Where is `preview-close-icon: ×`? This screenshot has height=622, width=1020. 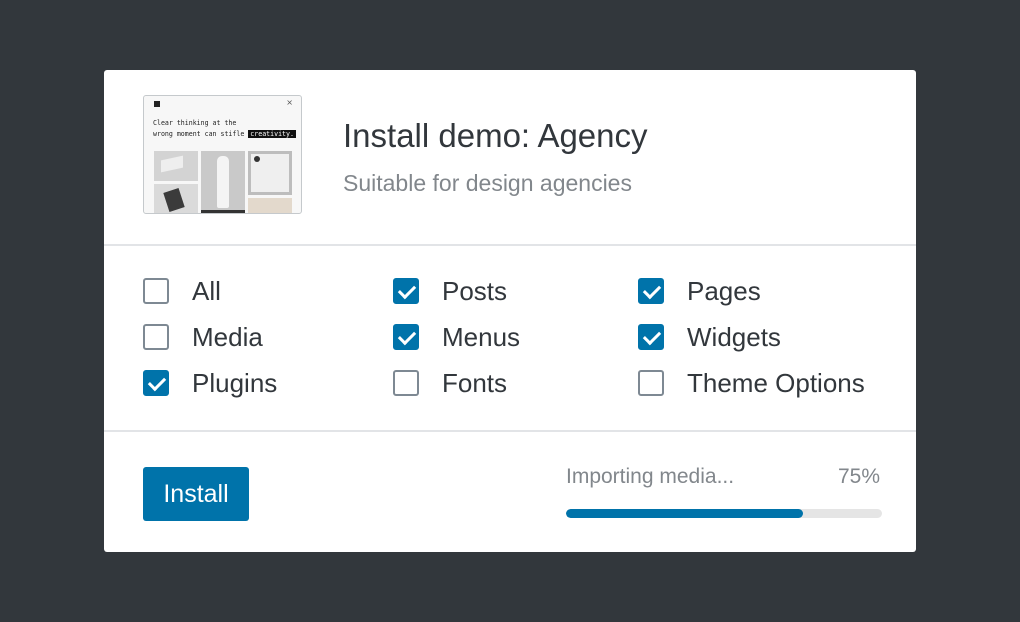 preview-close-icon: × is located at coordinates (289, 102).